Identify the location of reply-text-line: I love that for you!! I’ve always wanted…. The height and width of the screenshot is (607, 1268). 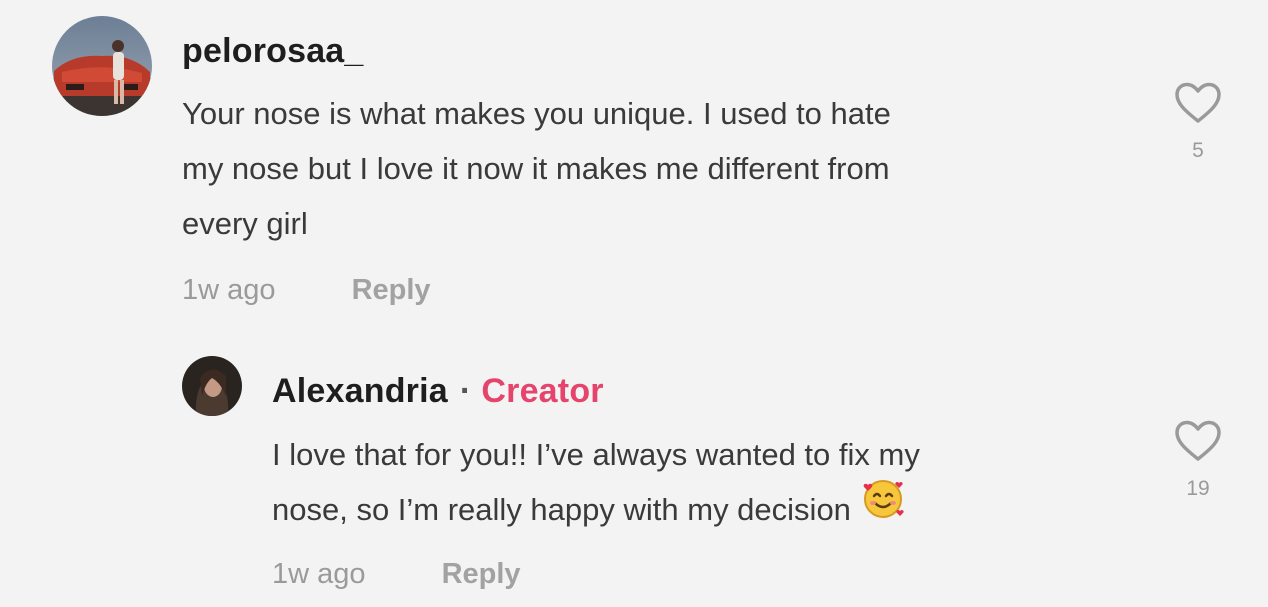
(596, 454).